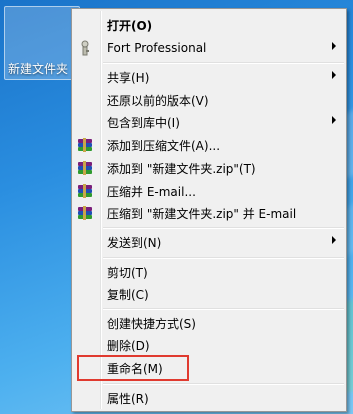 This screenshot has height=414, width=353. Describe the element at coordinates (209, 25) in the screenshot. I see `menu-item-open: 打开(O)` at that location.